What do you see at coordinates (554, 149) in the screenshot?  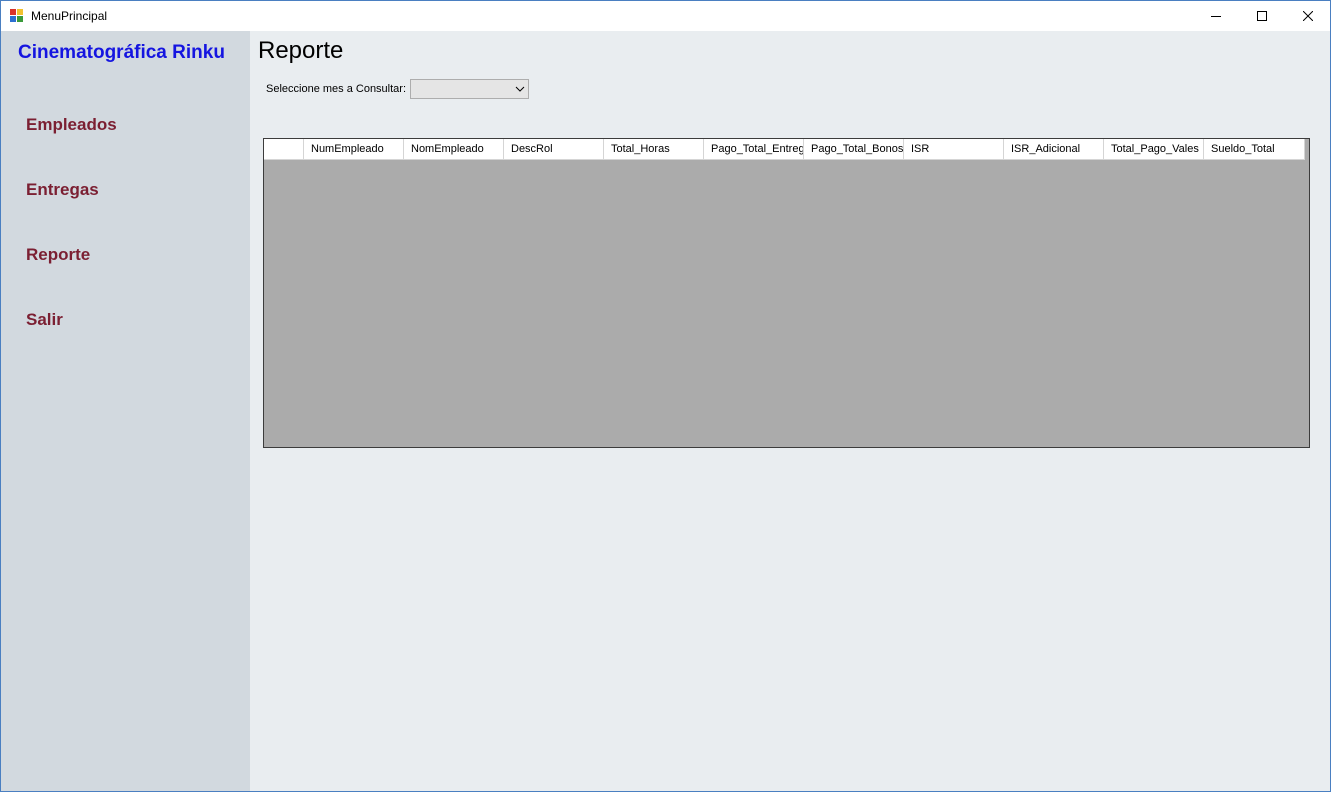 I see `column-header-descrol: DescRol` at bounding box center [554, 149].